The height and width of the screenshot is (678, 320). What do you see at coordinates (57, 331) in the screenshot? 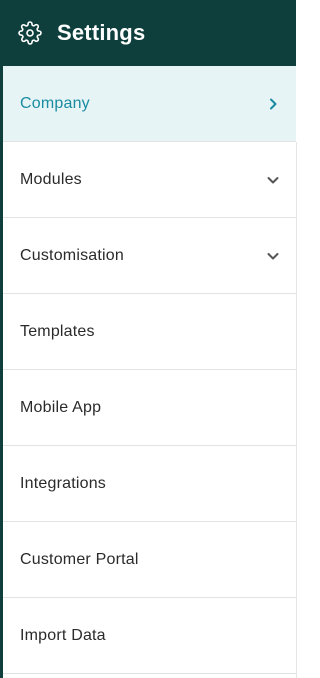
I see `menu-item-label: Templates` at bounding box center [57, 331].